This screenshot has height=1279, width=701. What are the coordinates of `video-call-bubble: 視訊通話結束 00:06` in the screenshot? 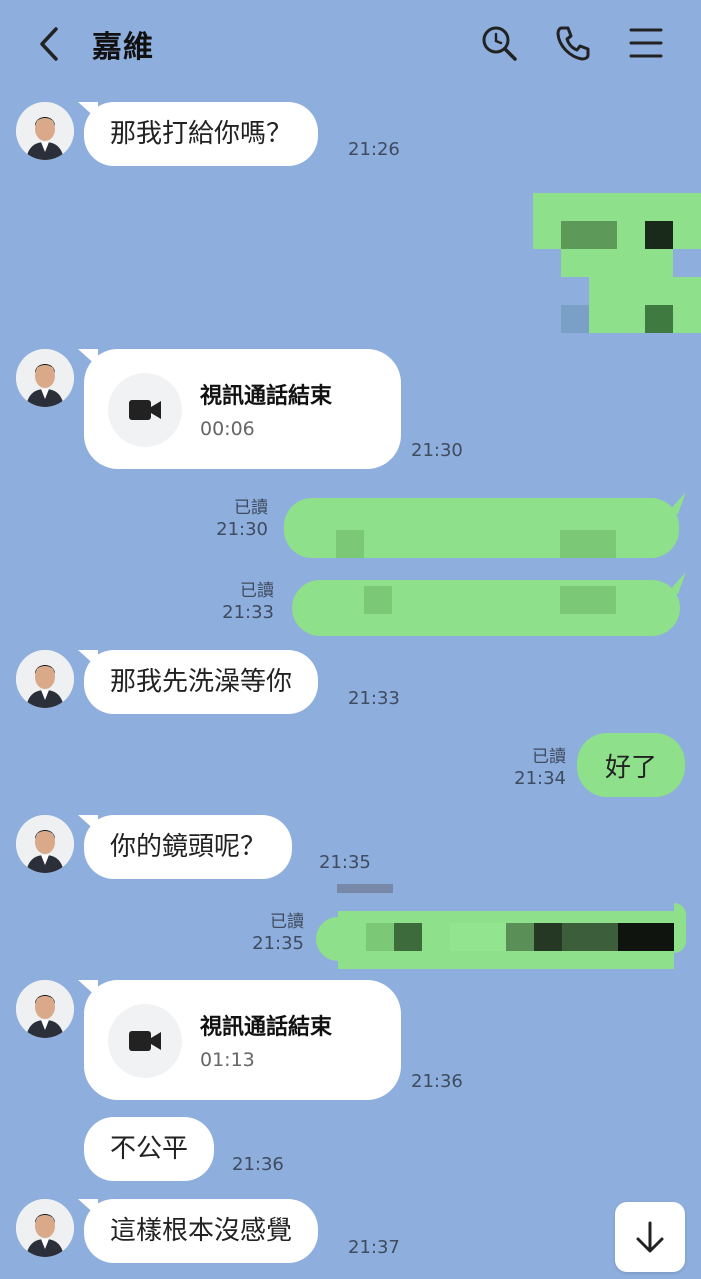 It's located at (242, 409).